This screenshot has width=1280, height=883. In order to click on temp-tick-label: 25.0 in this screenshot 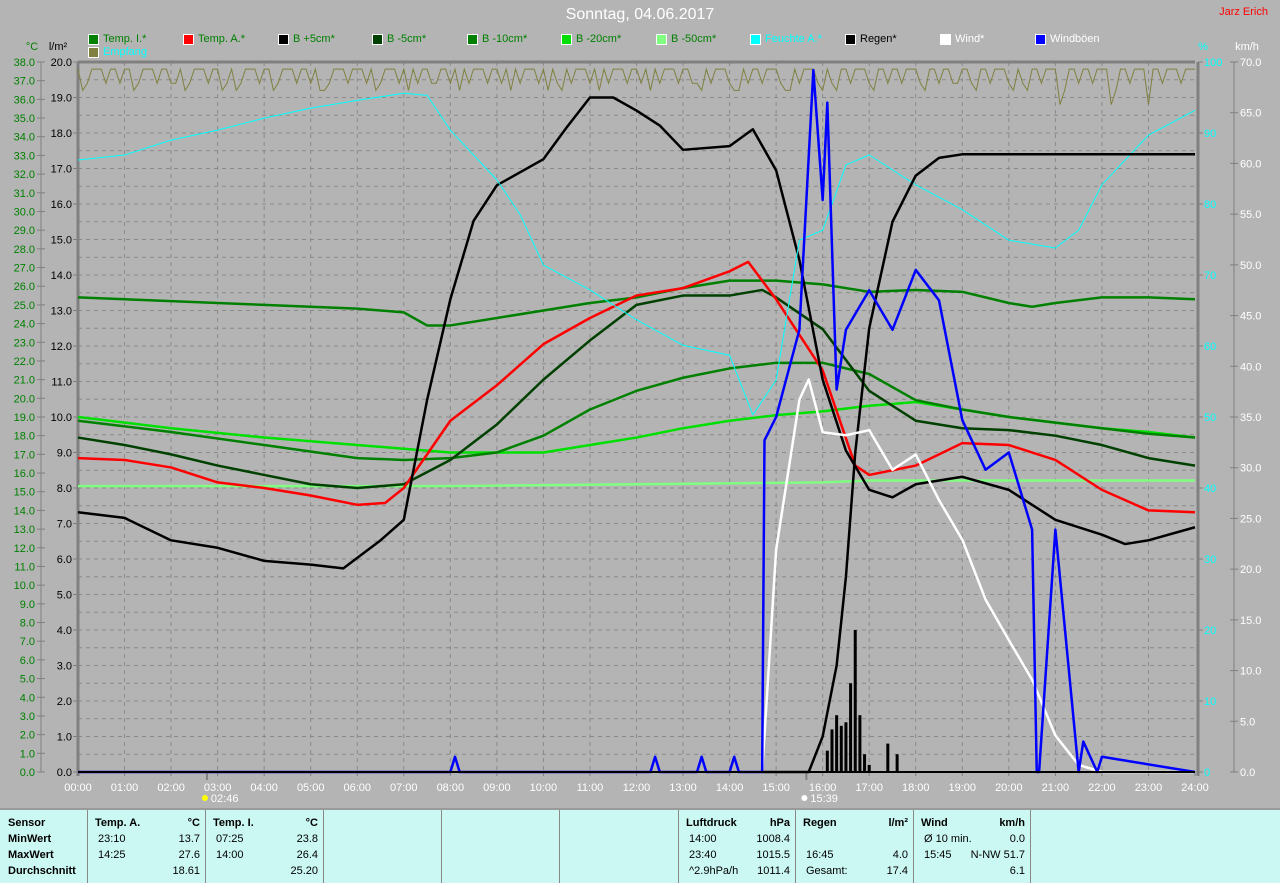, I will do `click(24, 306)`.